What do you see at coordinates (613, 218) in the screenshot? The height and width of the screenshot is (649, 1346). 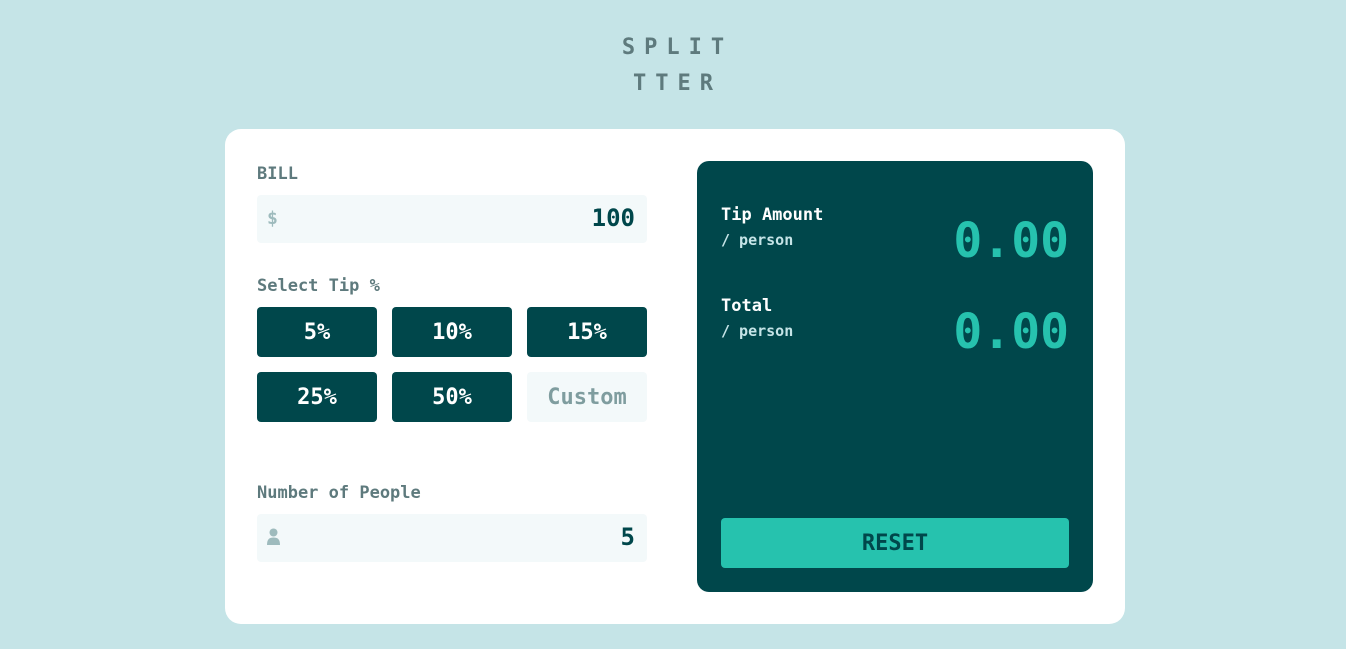 I see `bill-value: 100` at bounding box center [613, 218].